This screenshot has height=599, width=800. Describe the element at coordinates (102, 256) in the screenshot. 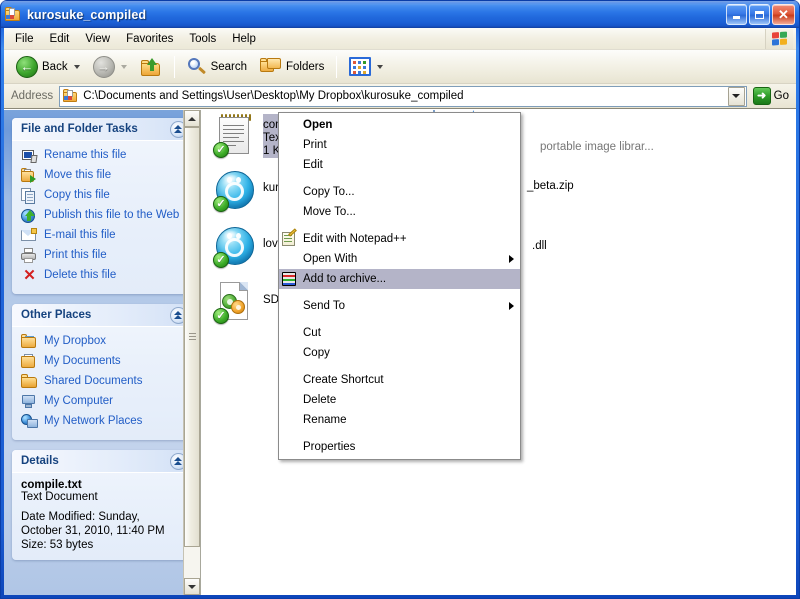

I see `task-print-this-file: Print this file` at that location.